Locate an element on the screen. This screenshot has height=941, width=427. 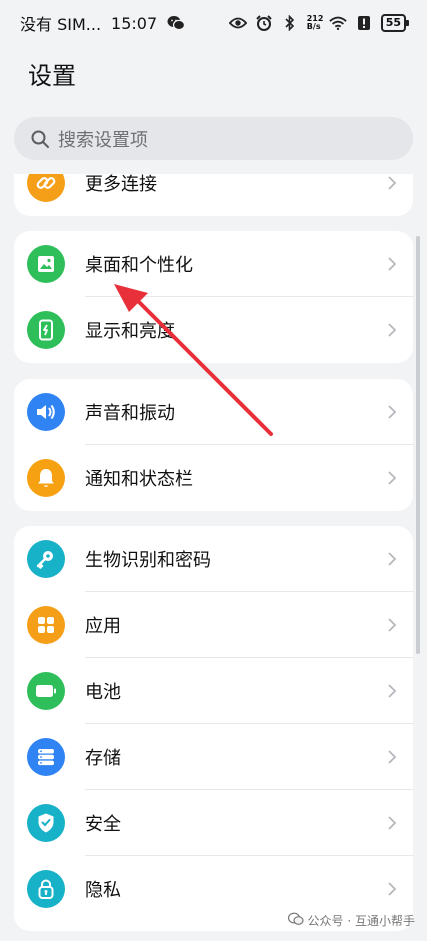
status-bar: 没有 SIM... 15:07 212 B/s 55 is located at coordinates (213, 23).